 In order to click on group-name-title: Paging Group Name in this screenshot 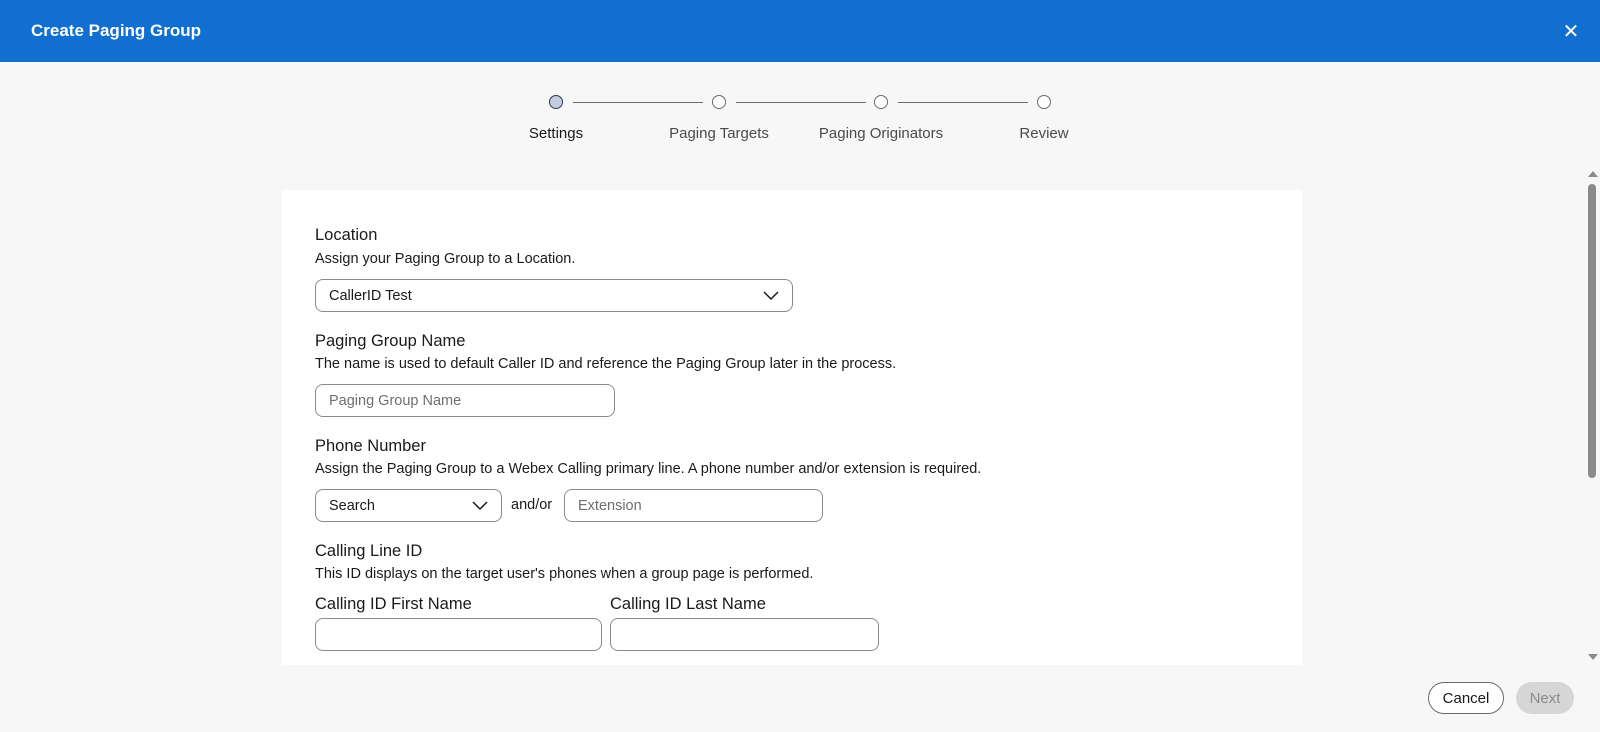, I will do `click(390, 341)`.